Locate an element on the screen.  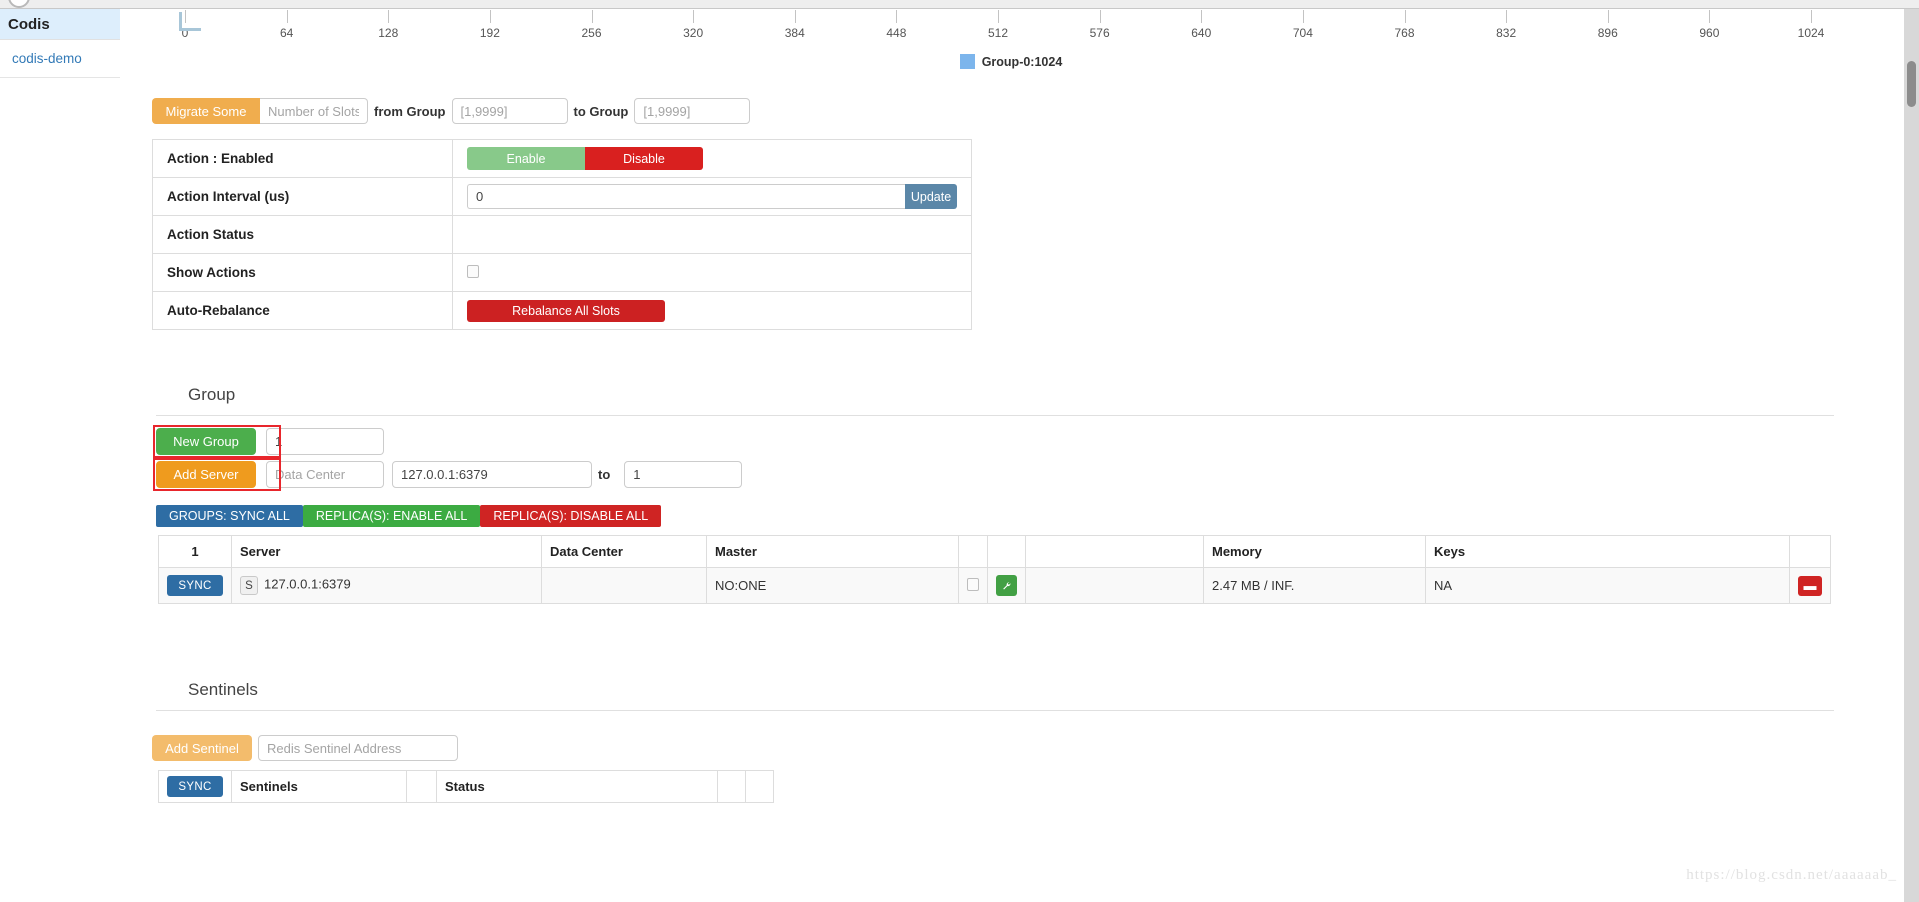
axis-tick-label: 960 is located at coordinates (1709, 33).